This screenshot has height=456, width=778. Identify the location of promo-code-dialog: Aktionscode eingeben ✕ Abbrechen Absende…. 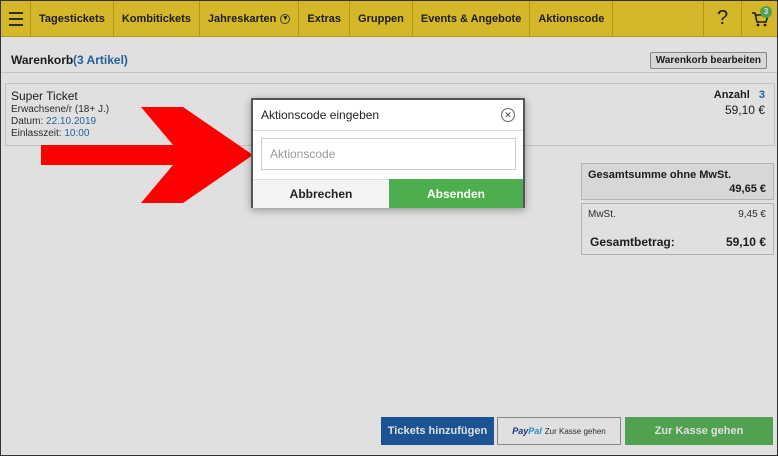
(388, 153).